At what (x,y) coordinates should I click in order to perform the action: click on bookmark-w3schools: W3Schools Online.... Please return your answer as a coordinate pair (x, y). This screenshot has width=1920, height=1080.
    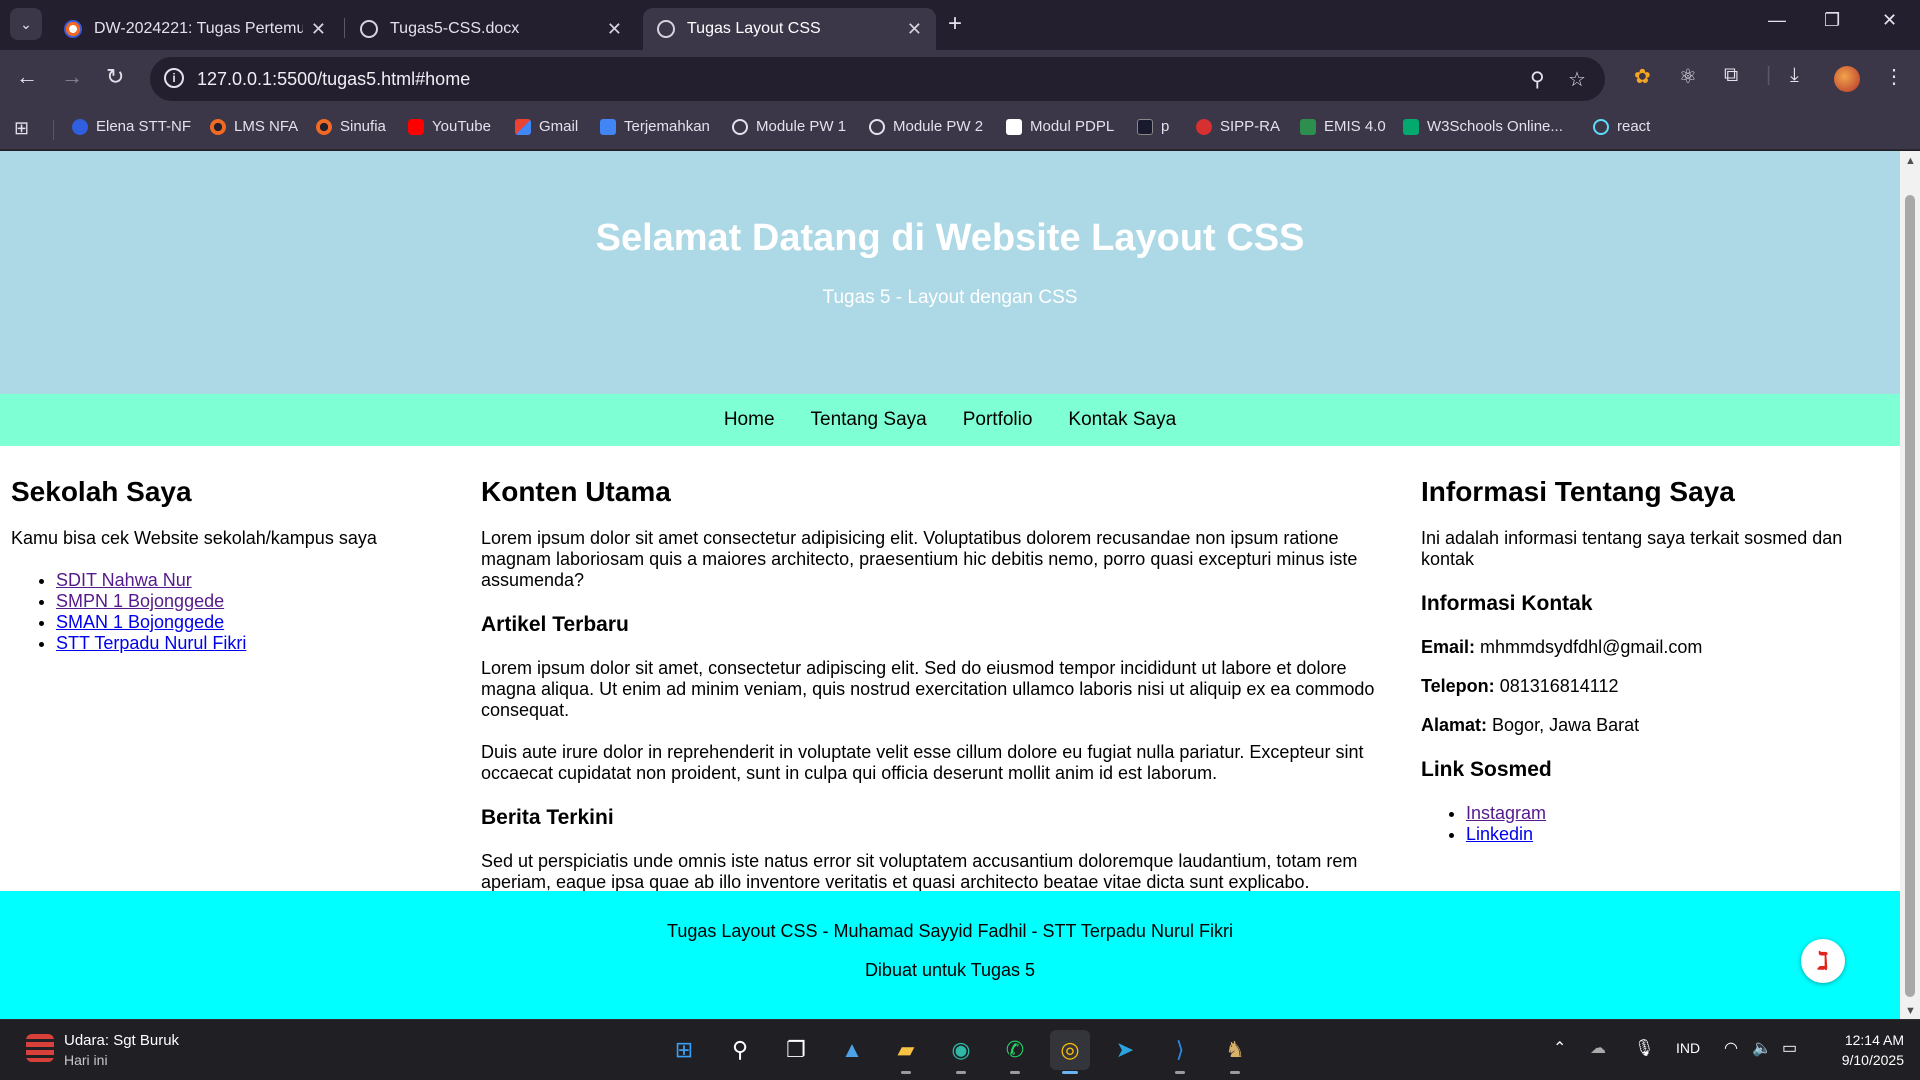
    Looking at the image, I should click on (1483, 126).